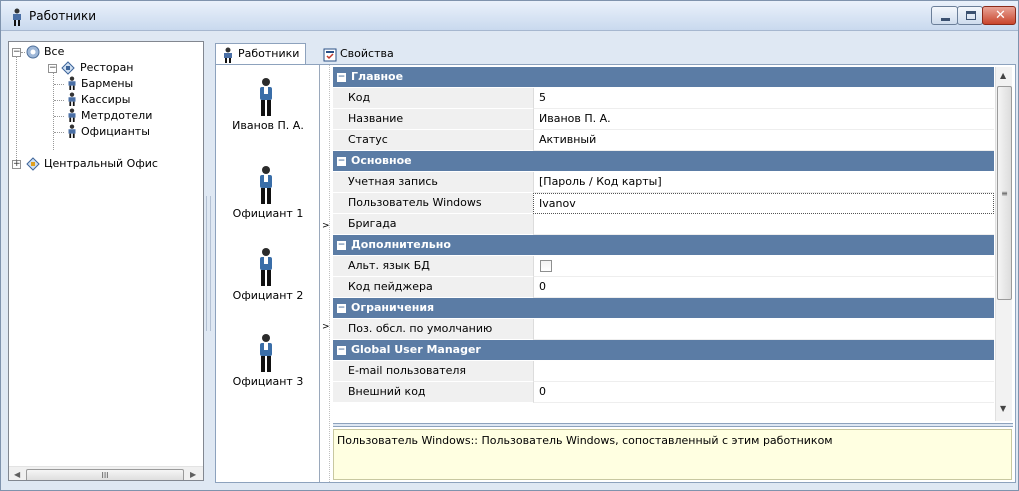 Image resolution: width=1019 pixels, height=491 pixels. What do you see at coordinates (33, 52) in the screenshot?
I see `all-groups-icon` at bounding box center [33, 52].